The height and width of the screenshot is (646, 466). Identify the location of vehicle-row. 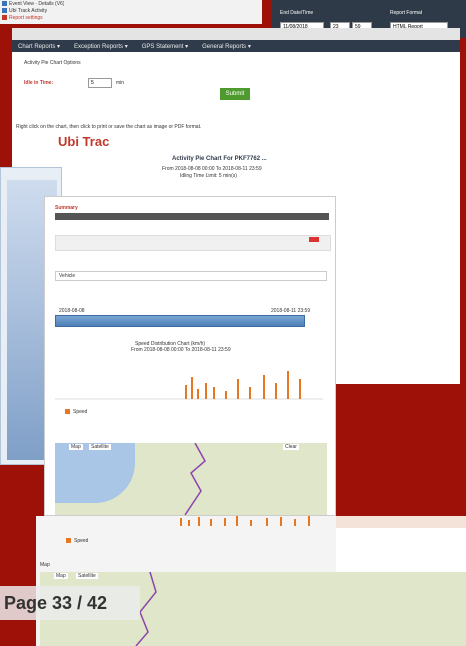
(191, 276).